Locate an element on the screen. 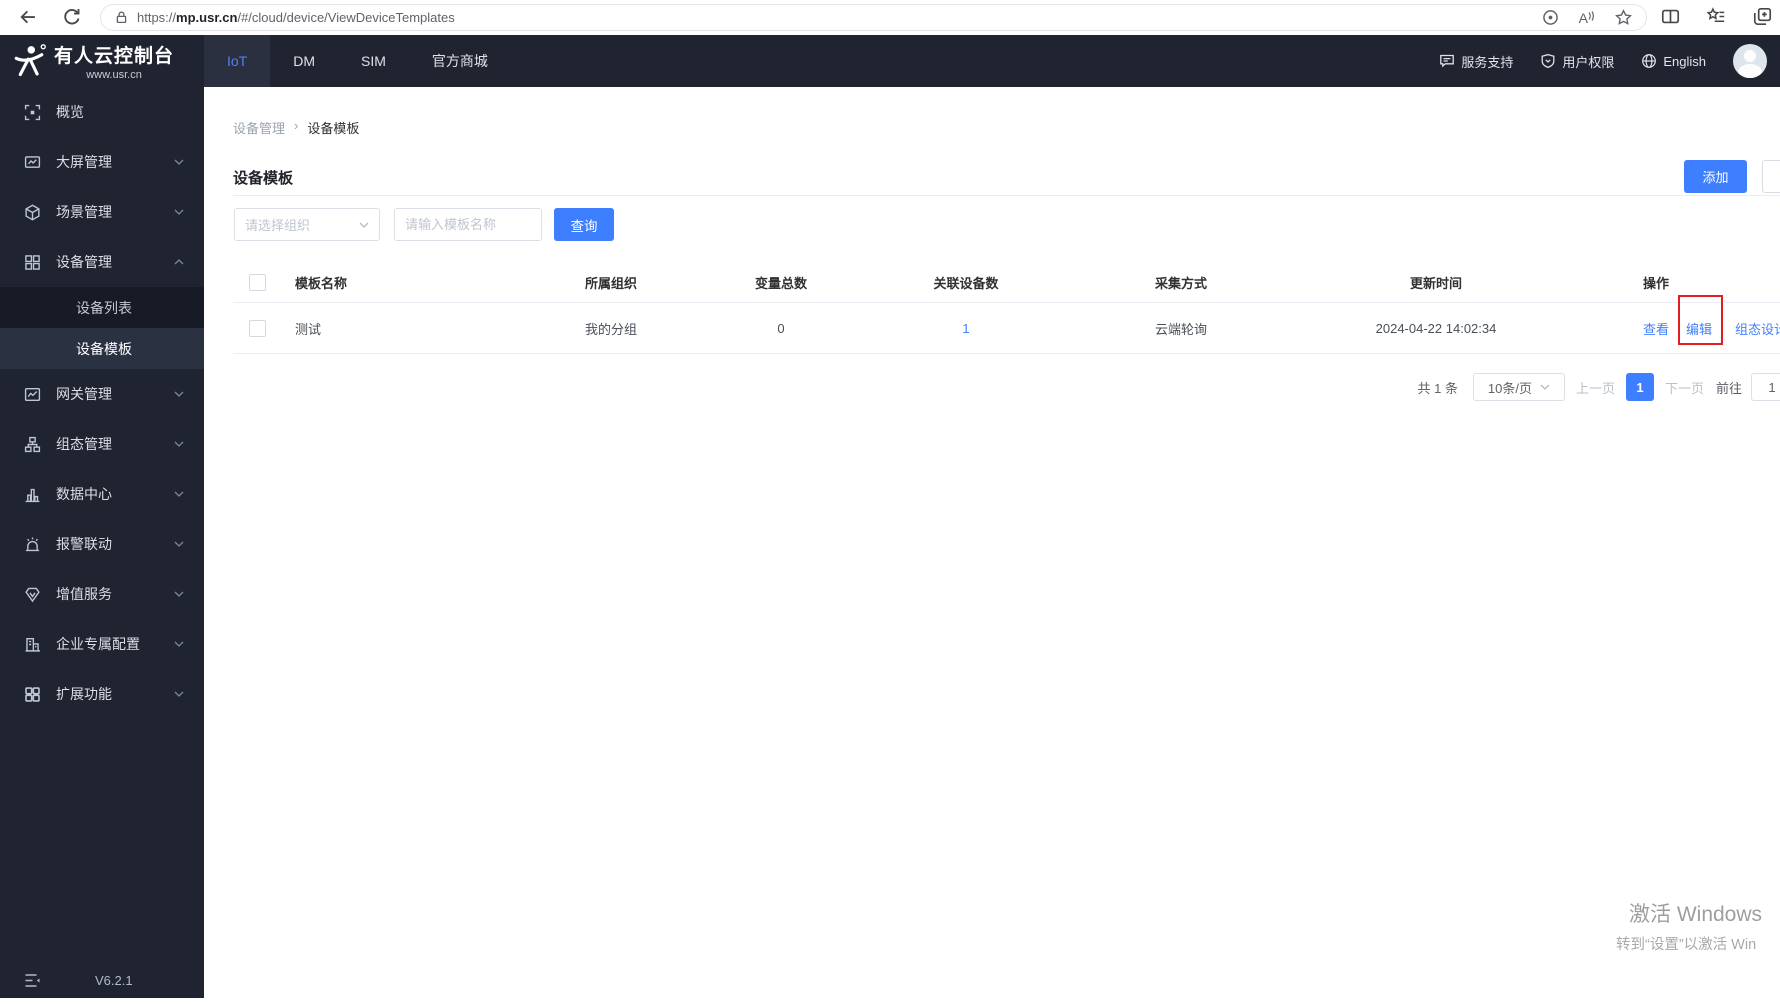 The width and height of the screenshot is (1780, 1004). top-tabs: IoT DM SIM 官方商城 is located at coordinates (357, 61).